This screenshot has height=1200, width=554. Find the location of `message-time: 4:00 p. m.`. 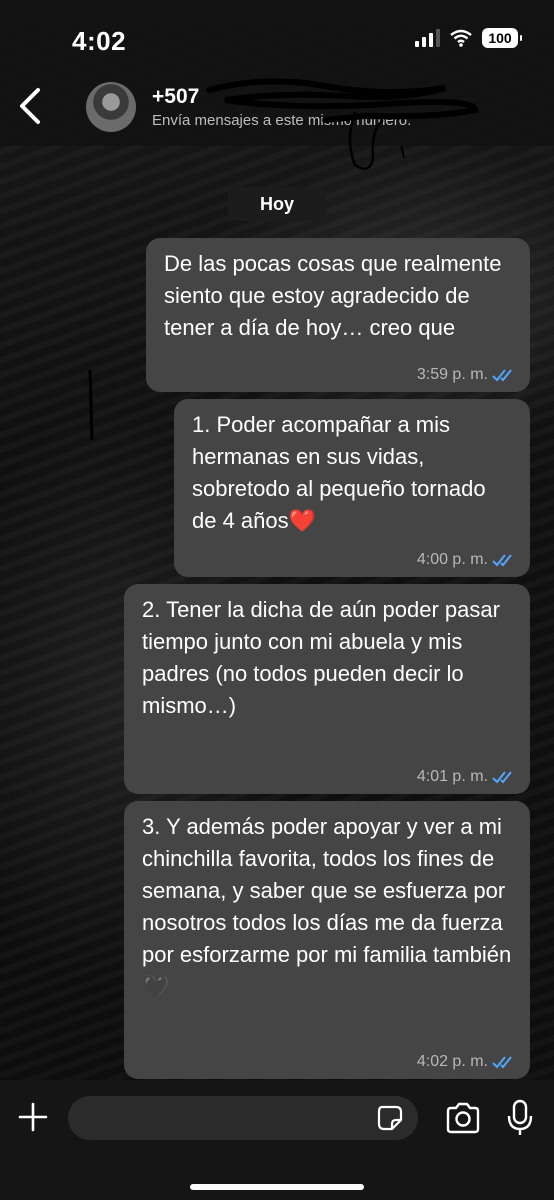

message-time: 4:00 p. m. is located at coordinates (452, 559).